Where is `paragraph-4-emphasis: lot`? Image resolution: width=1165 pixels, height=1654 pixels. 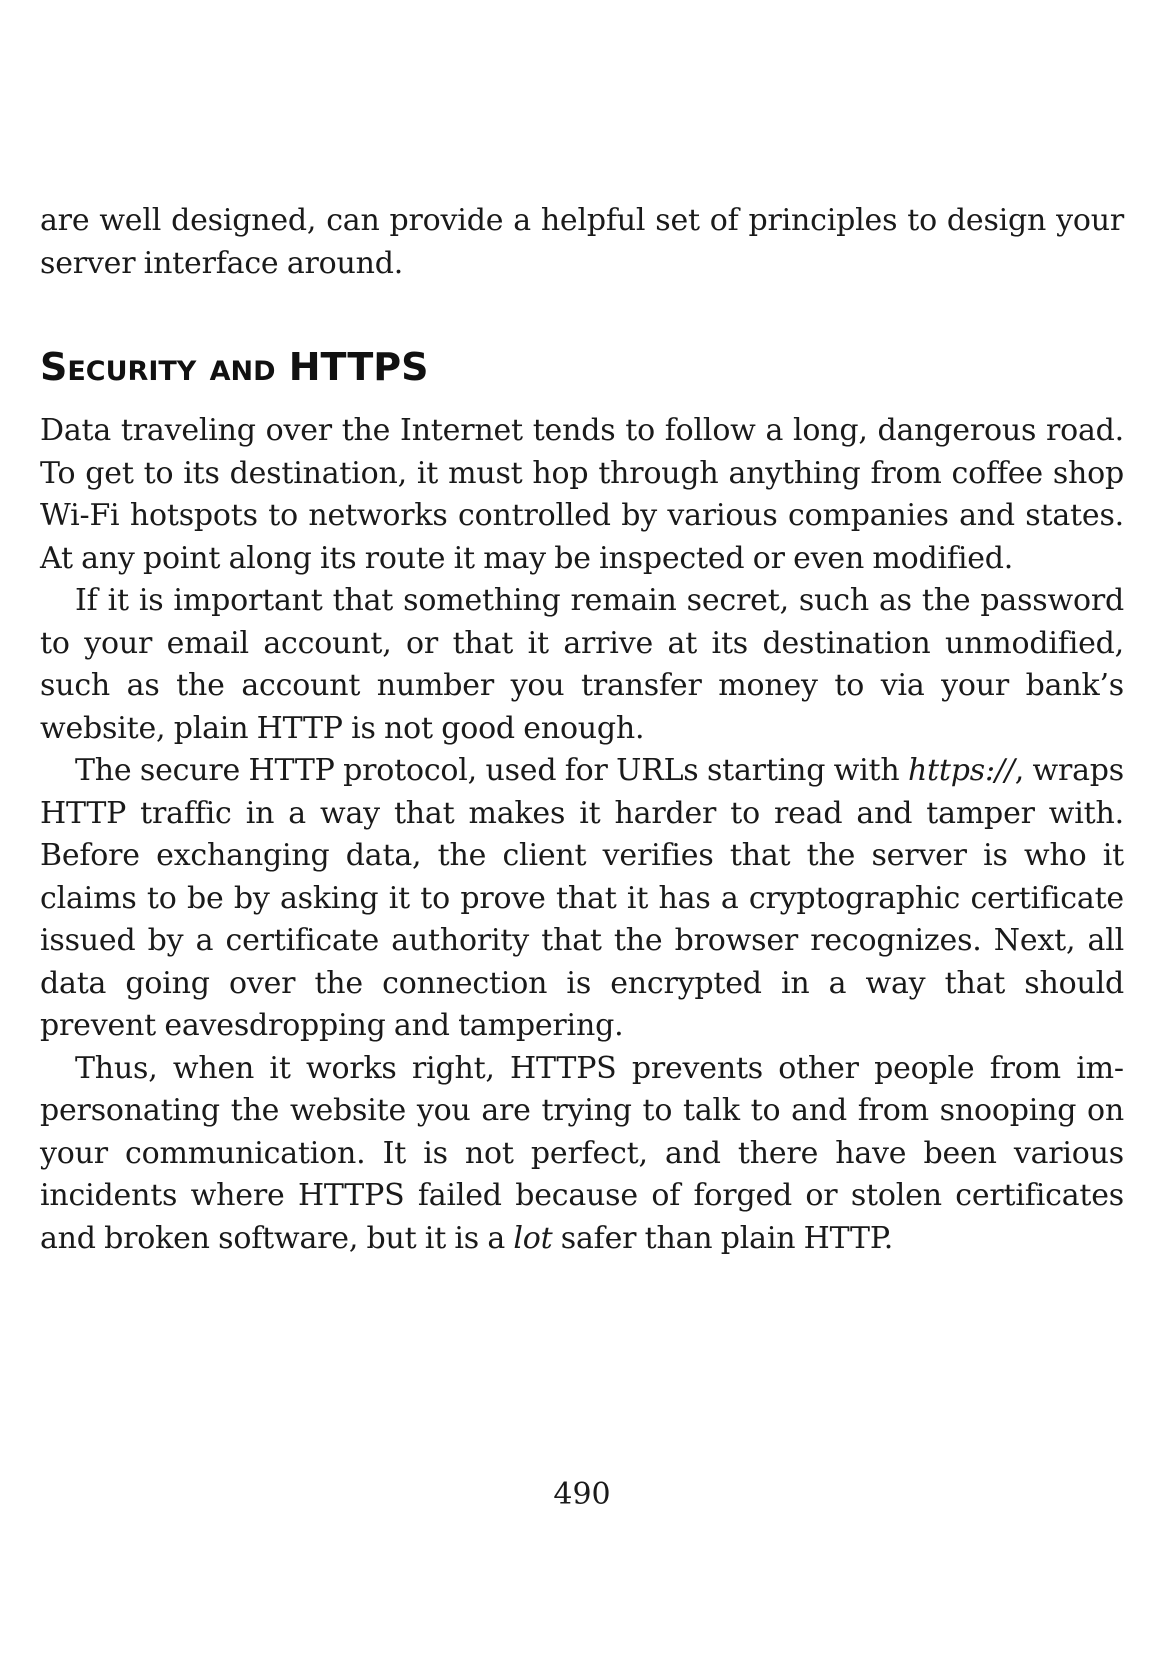 paragraph-4-emphasis: lot is located at coordinates (533, 1238).